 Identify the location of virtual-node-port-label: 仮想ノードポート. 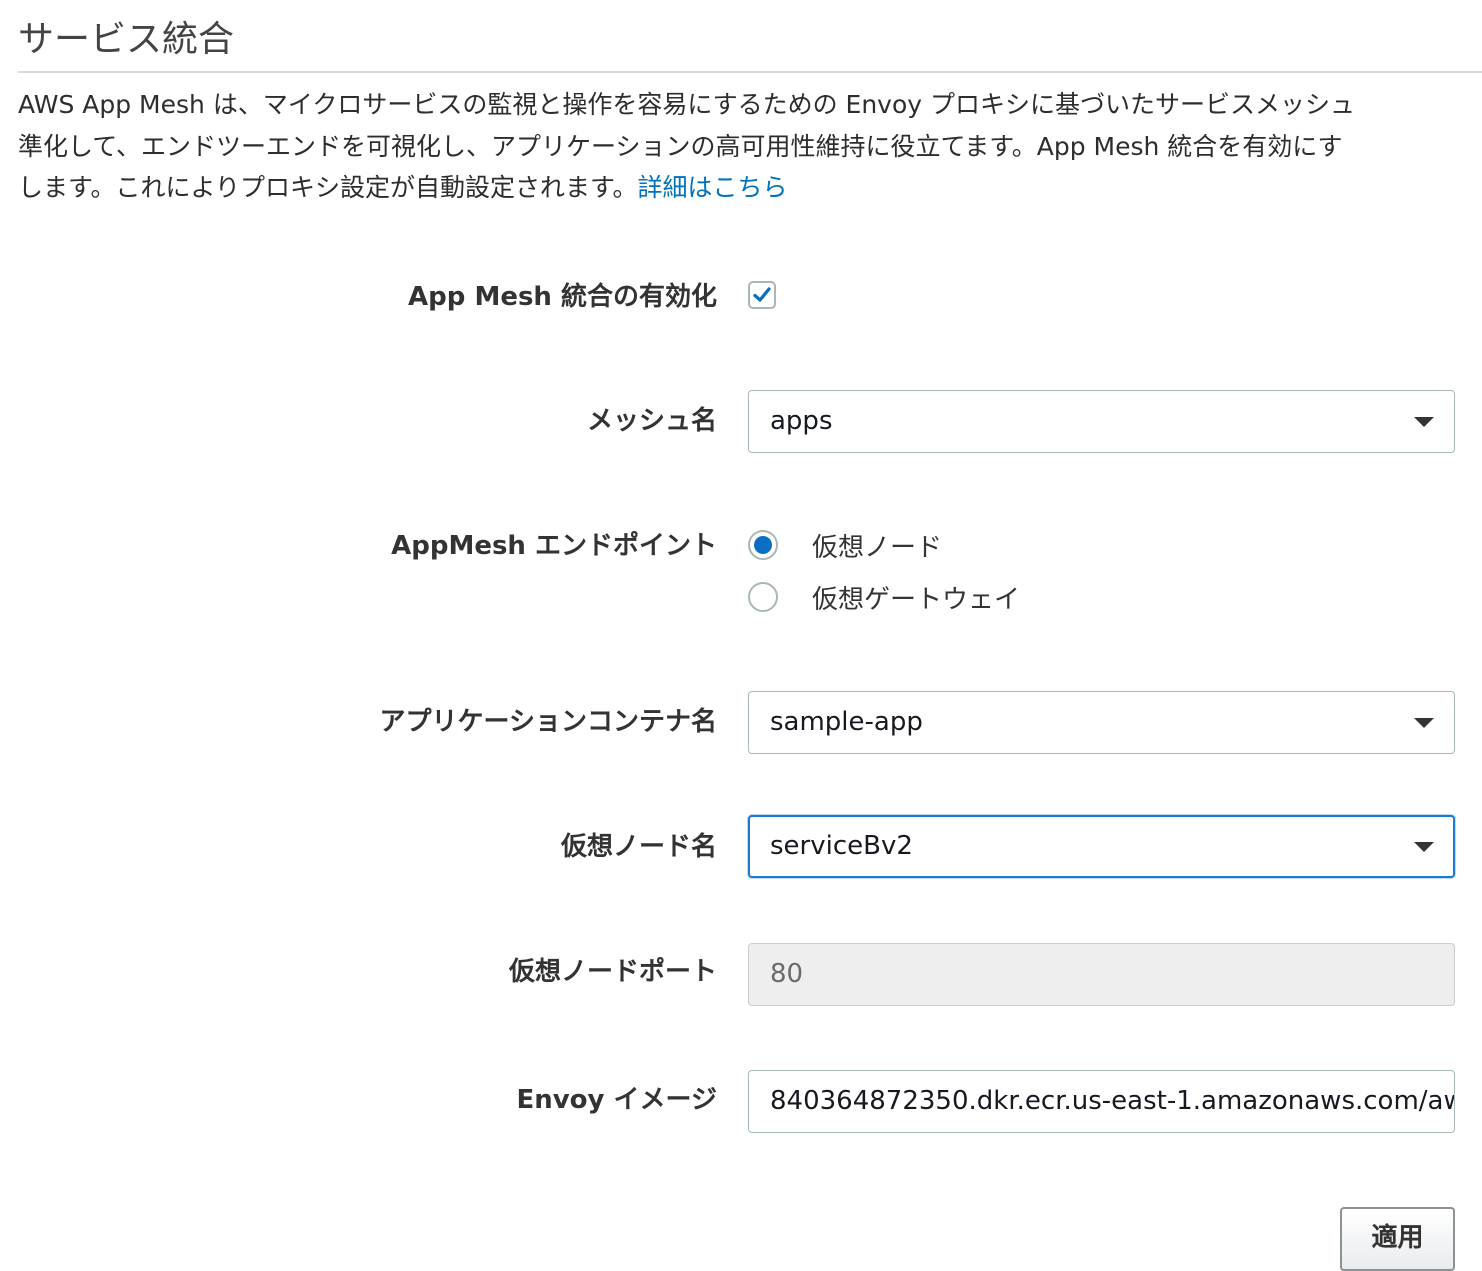
(612, 972).